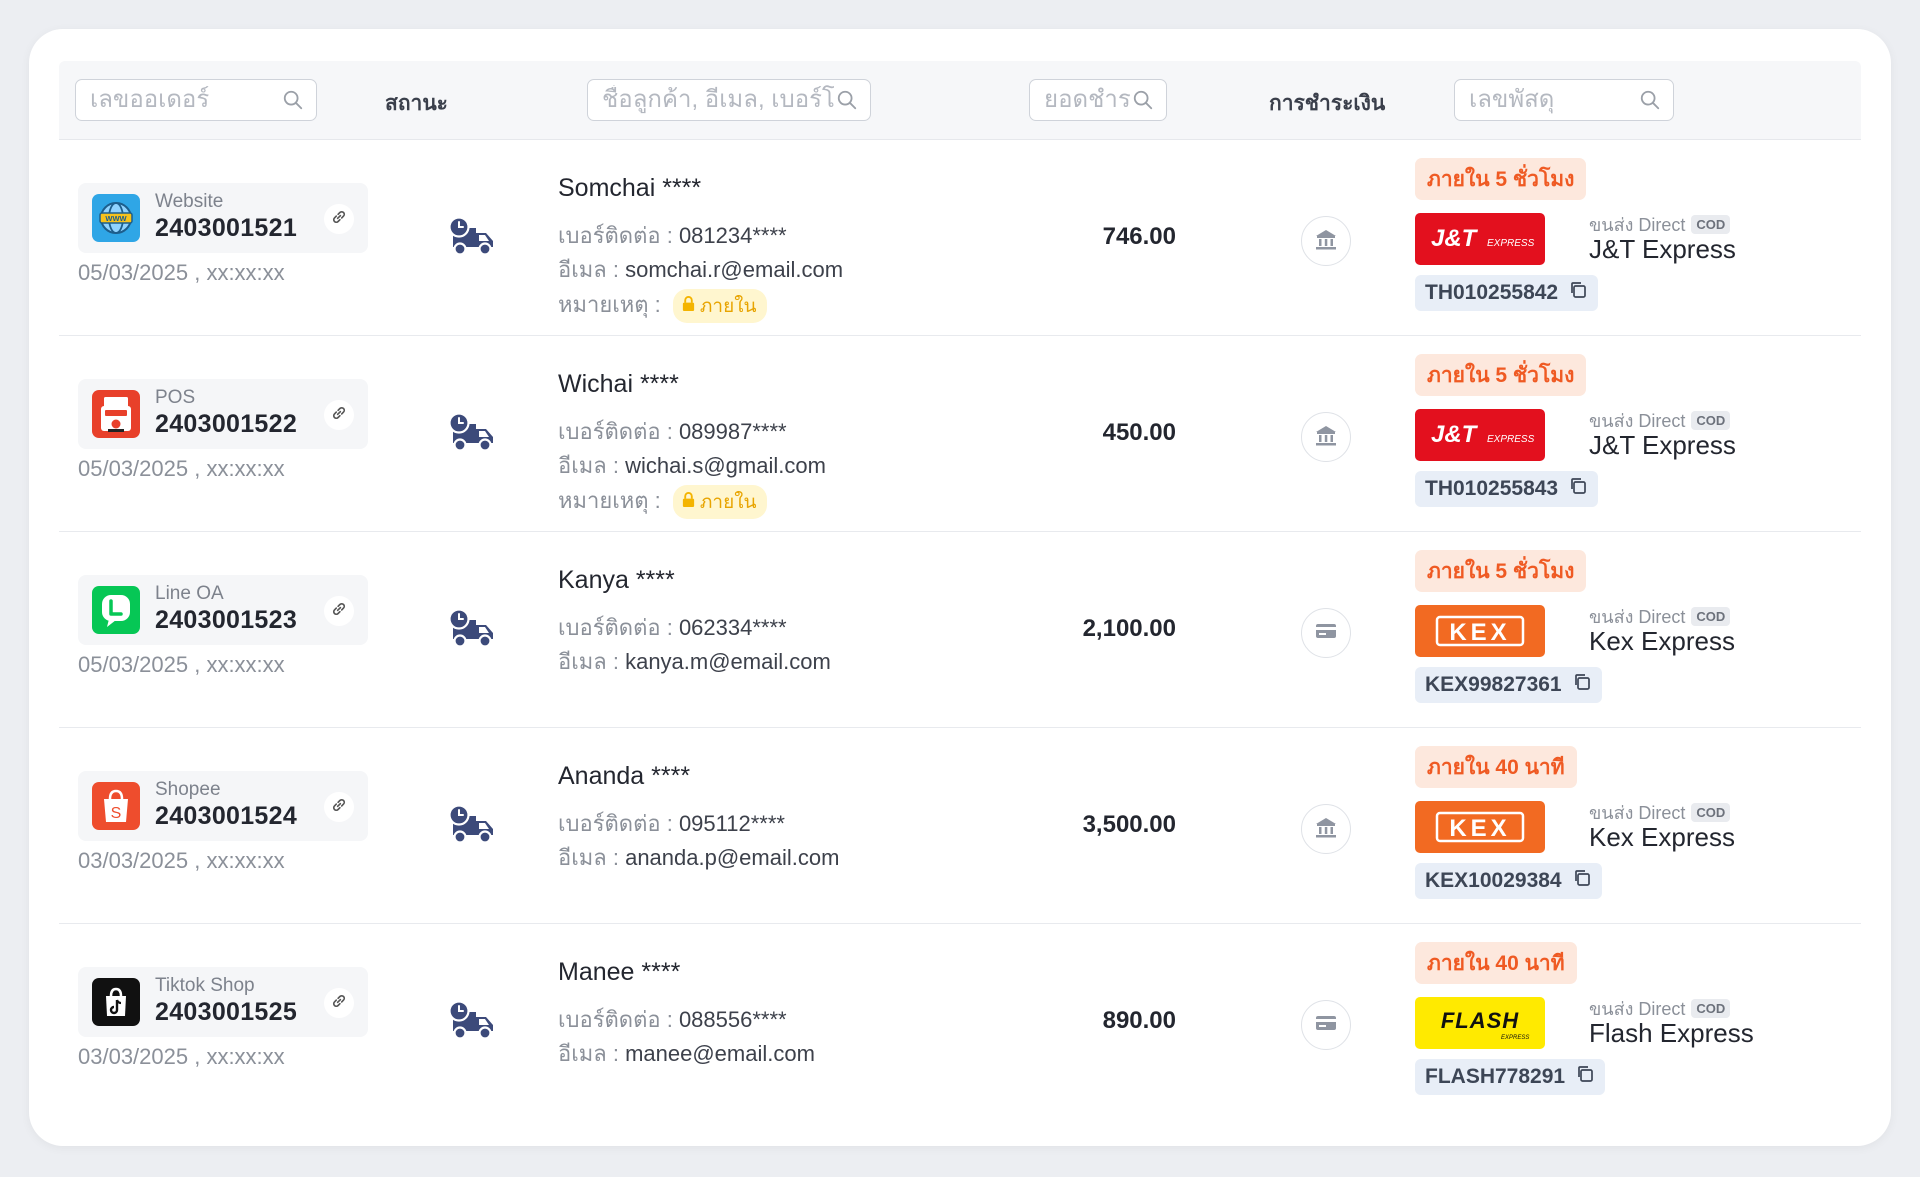 The height and width of the screenshot is (1177, 1920). Describe the element at coordinates (686, 1053) in the screenshot. I see `customer-email: อีเมล : manee@email.com` at that location.